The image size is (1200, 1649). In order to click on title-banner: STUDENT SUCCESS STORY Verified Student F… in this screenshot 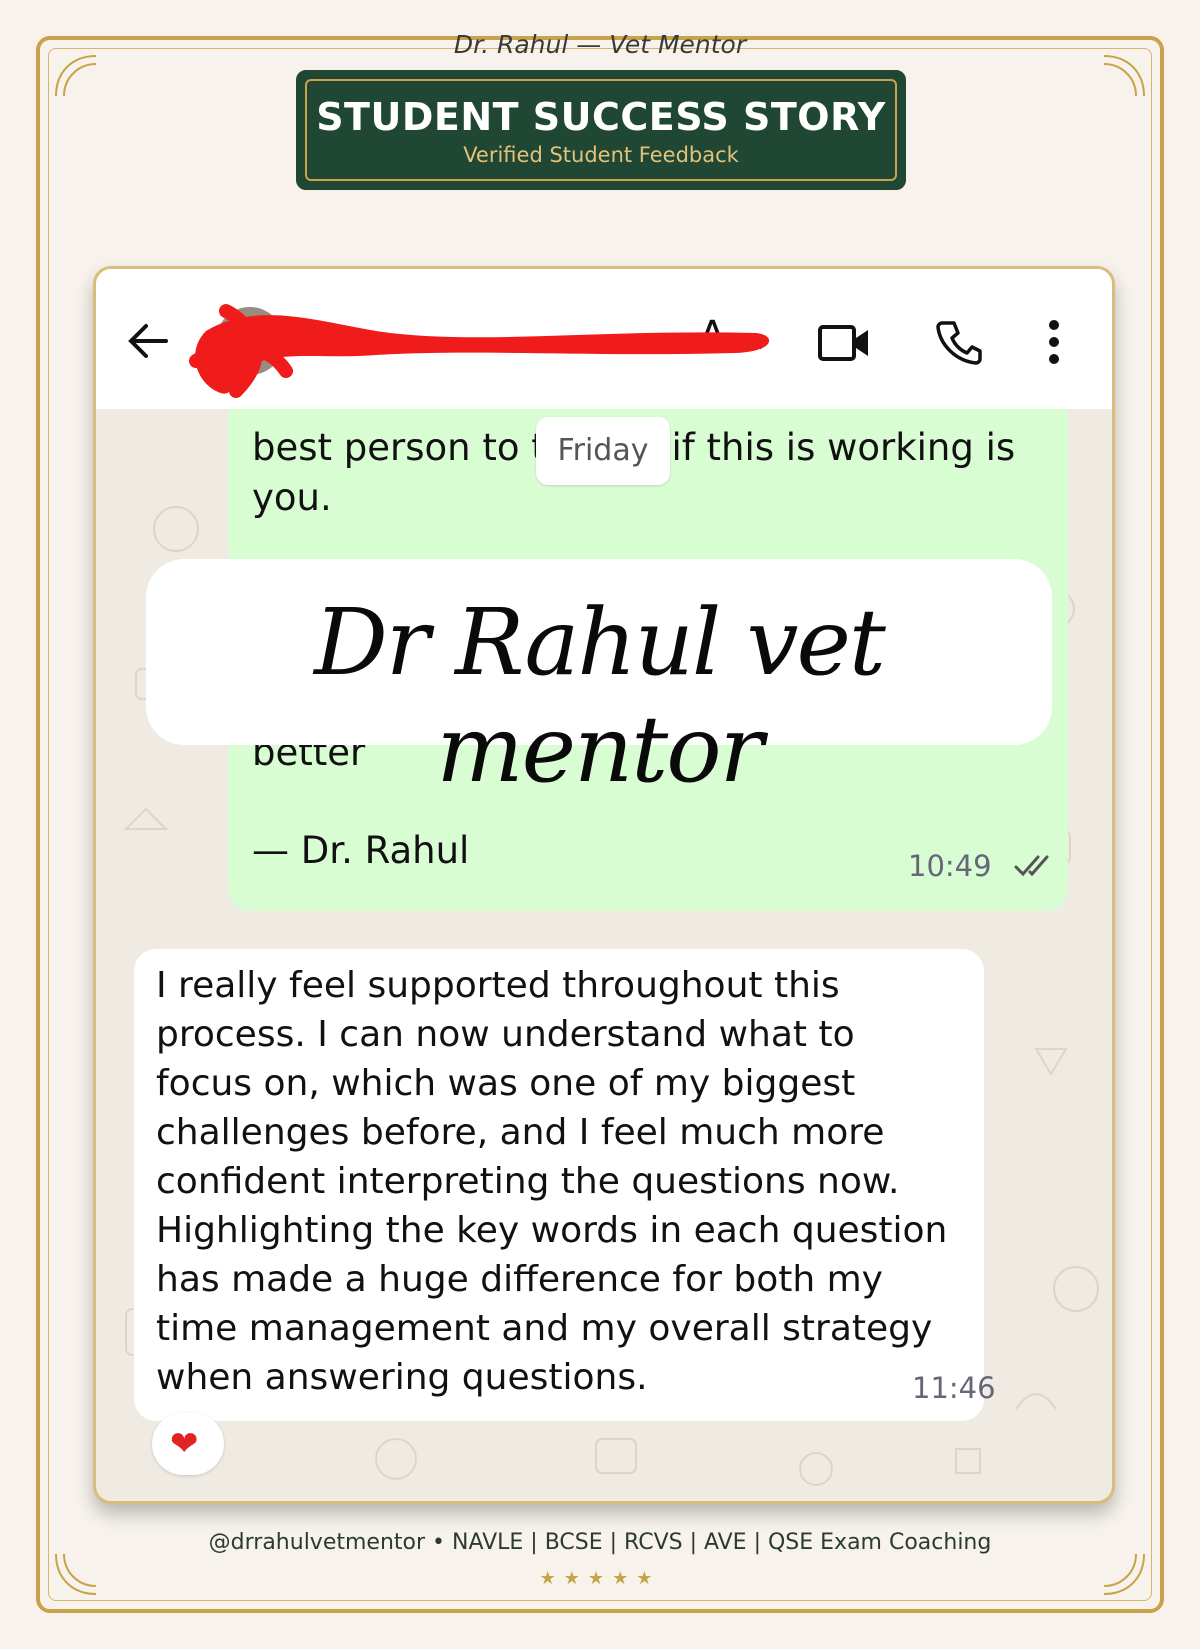, I will do `click(601, 130)`.